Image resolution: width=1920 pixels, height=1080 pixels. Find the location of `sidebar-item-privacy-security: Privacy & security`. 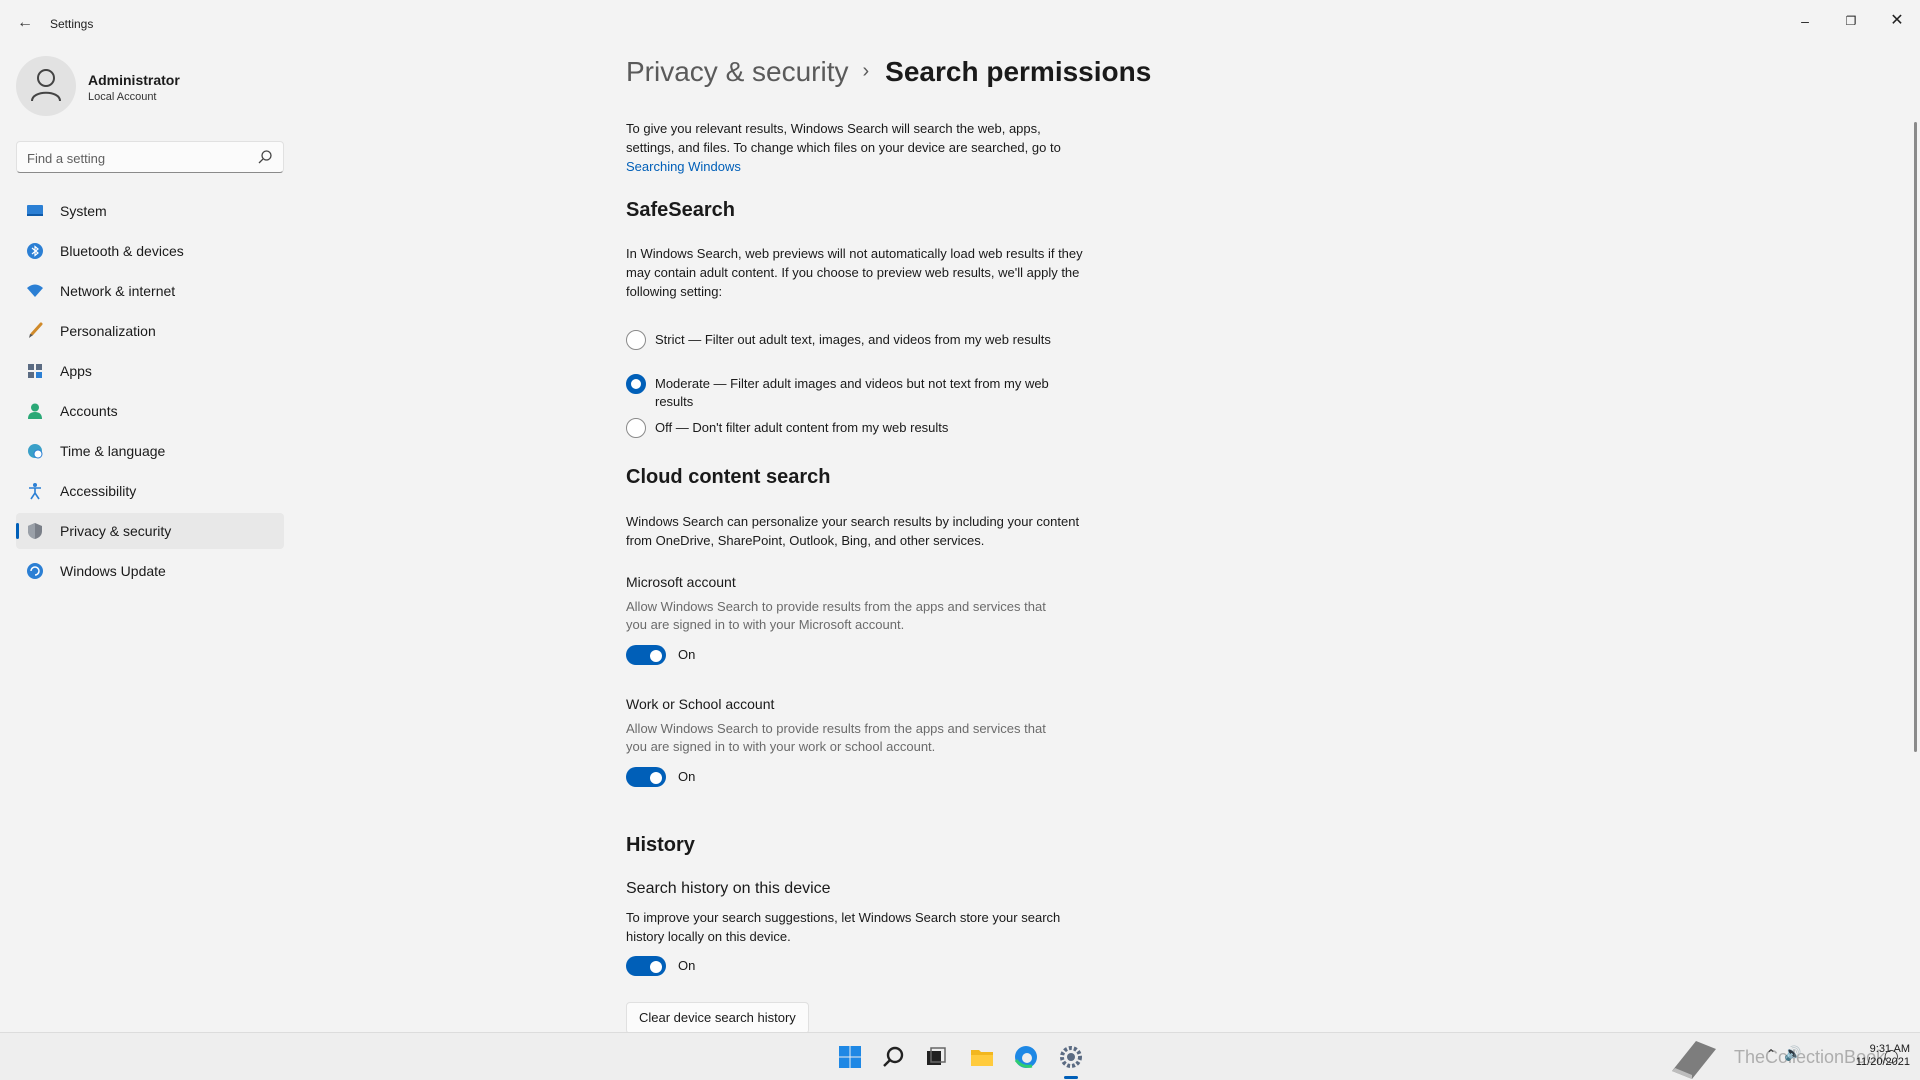

sidebar-item-privacy-security: Privacy & security is located at coordinates (150, 531).